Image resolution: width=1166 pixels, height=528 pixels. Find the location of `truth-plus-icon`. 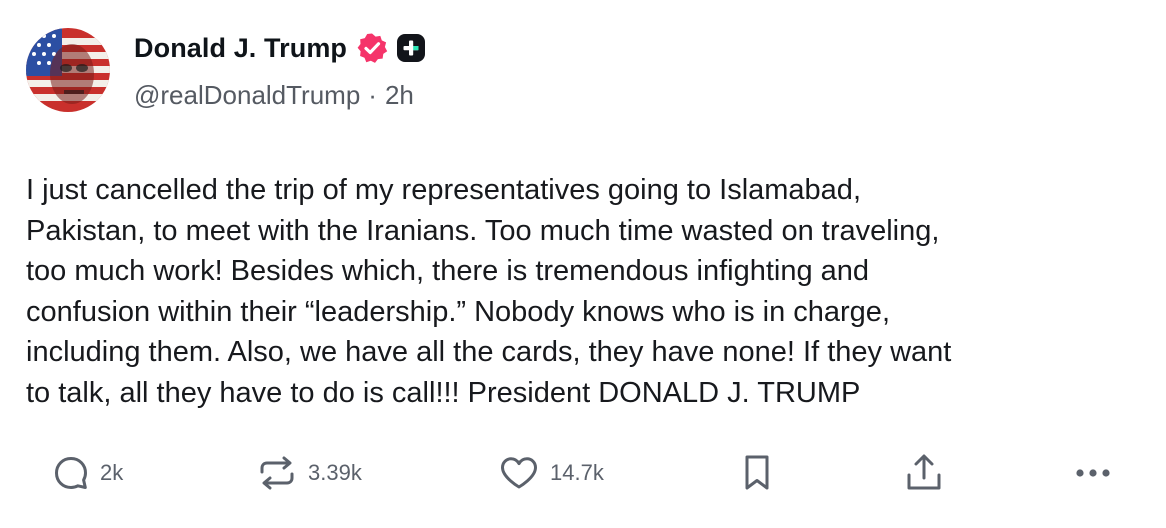

truth-plus-icon is located at coordinates (411, 48).